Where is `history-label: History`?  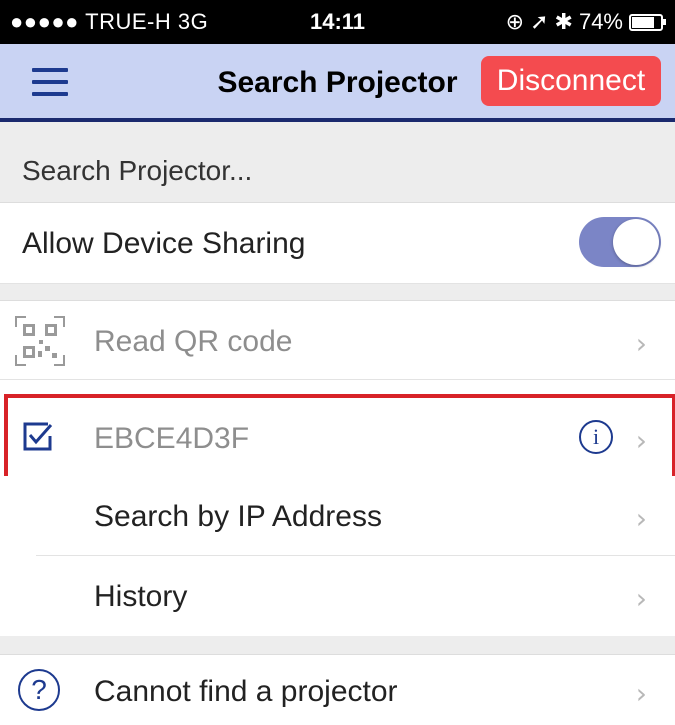 history-label: History is located at coordinates (141, 596).